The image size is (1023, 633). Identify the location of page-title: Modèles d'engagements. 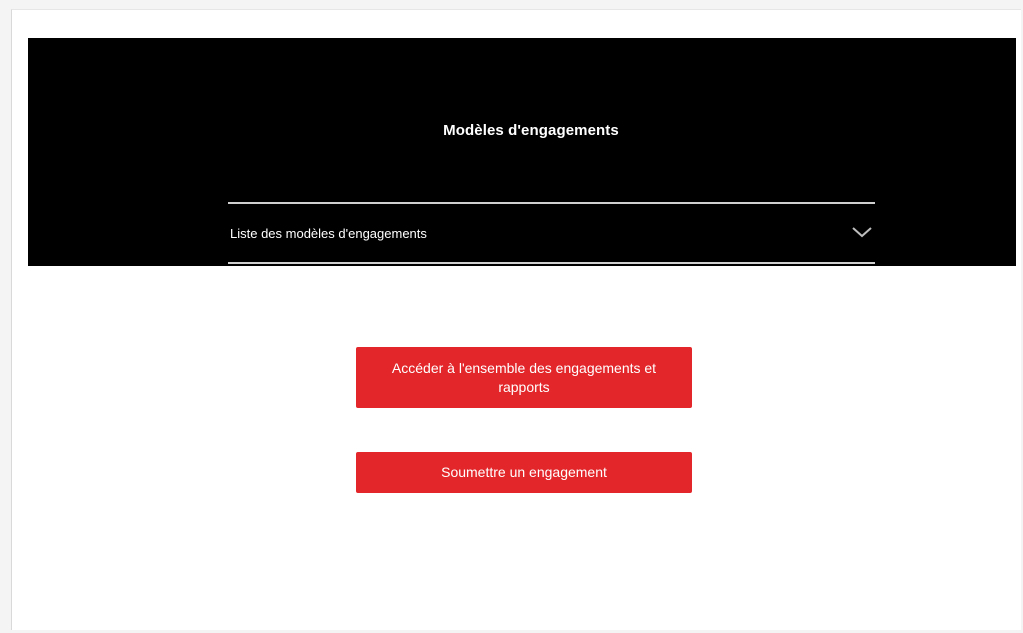
(531, 130).